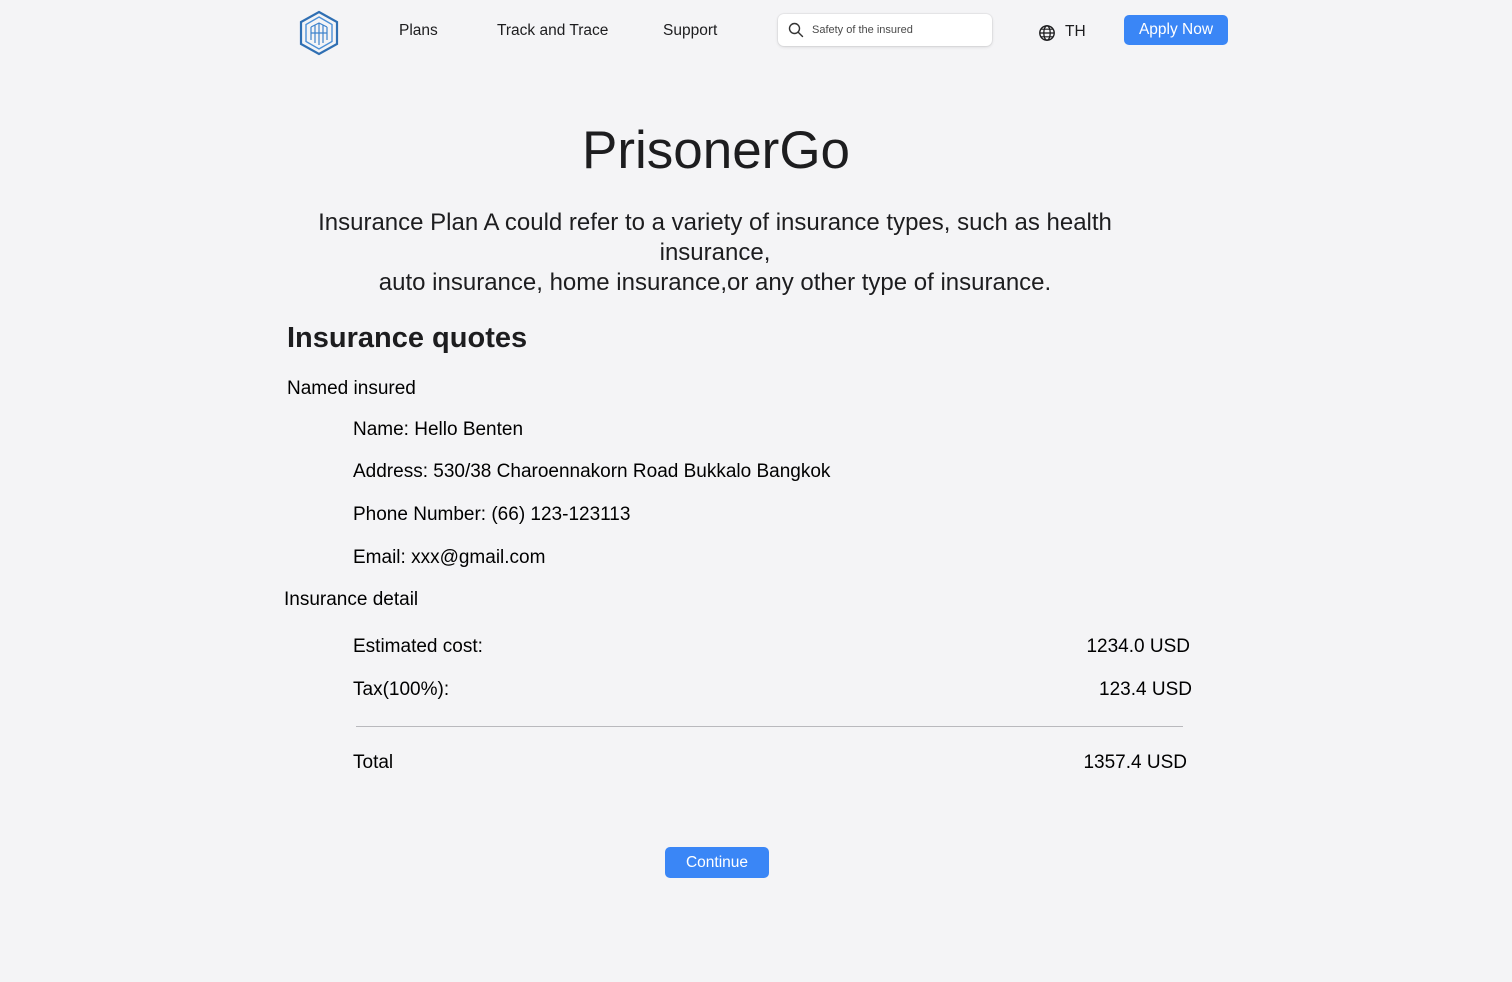 This screenshot has width=1512, height=982. What do you see at coordinates (1145, 689) in the screenshot?
I see `tax-value: 123.4 USD` at bounding box center [1145, 689].